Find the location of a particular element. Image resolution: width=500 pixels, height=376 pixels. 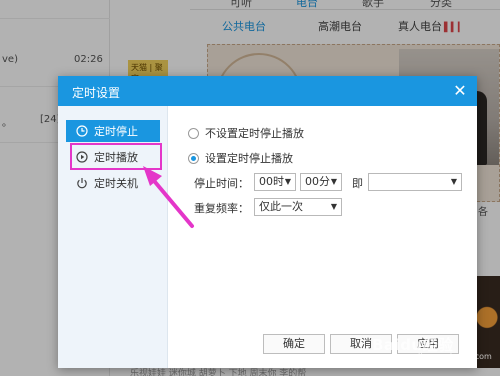

ji-label: 即 is located at coordinates (357, 183).